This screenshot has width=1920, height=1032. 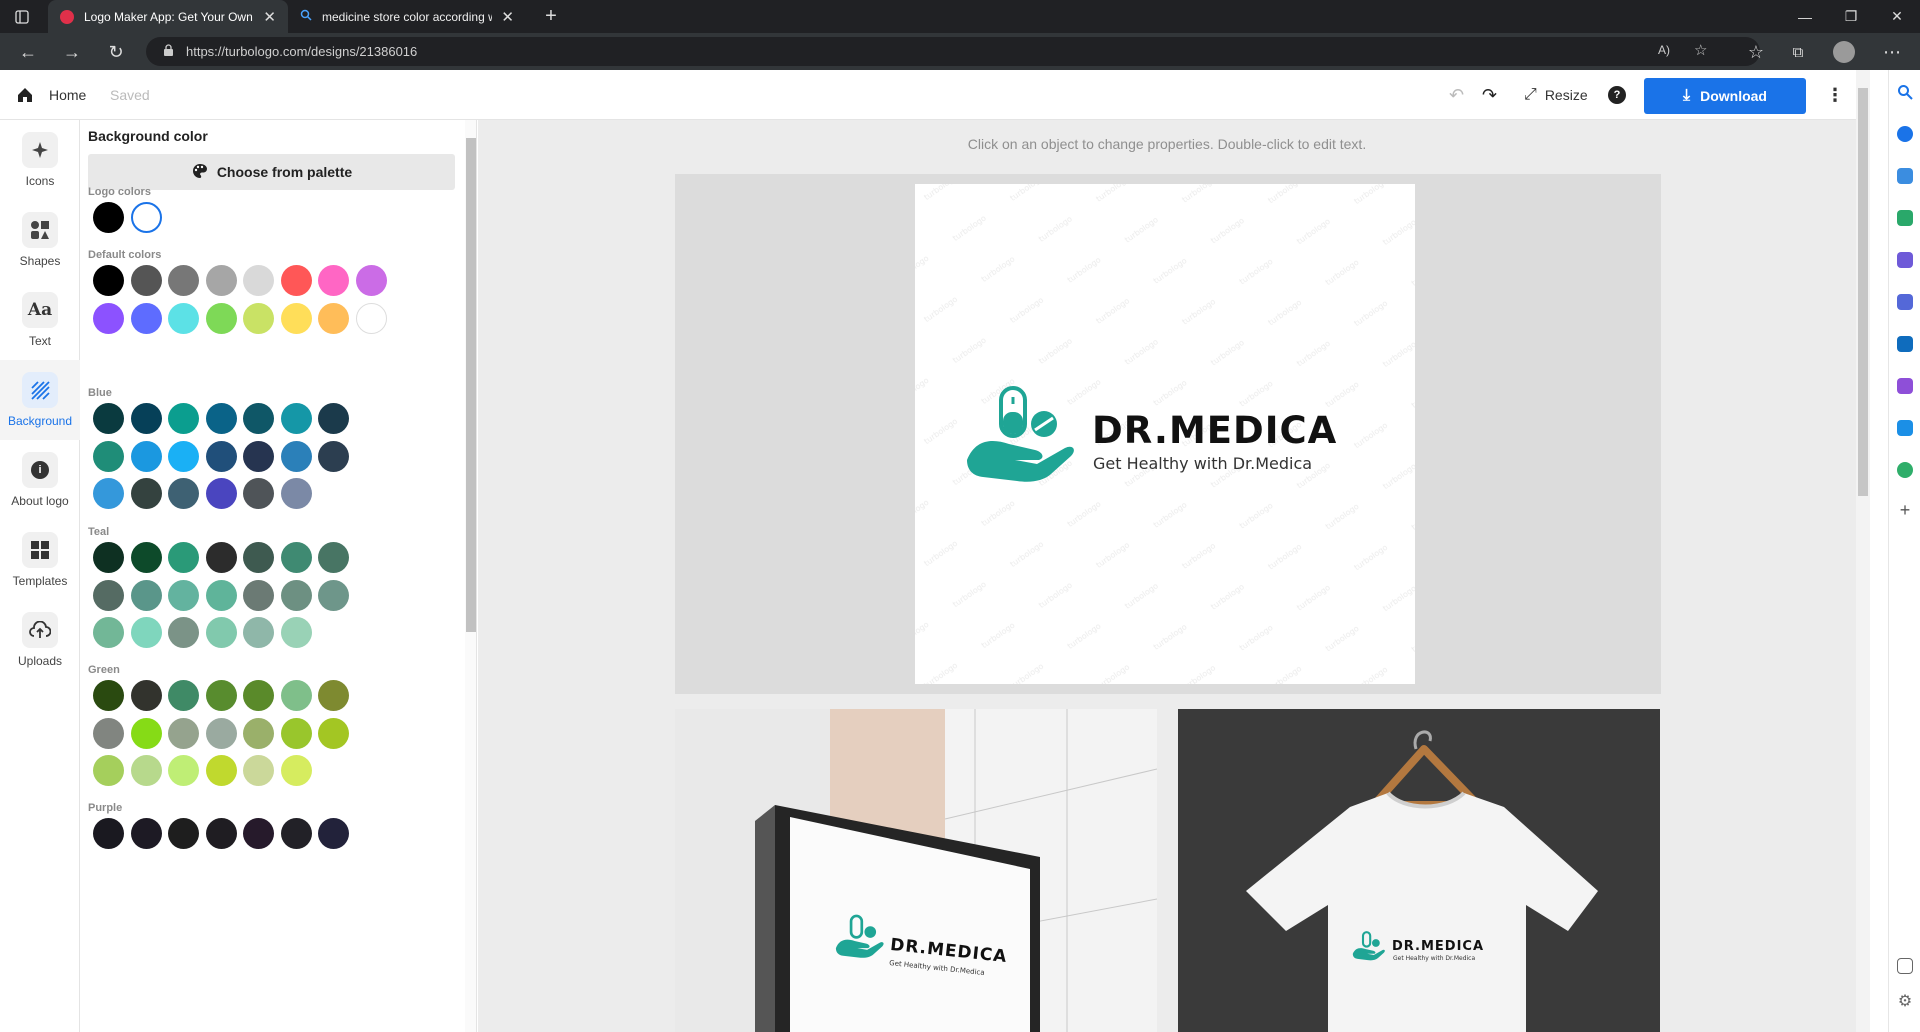 What do you see at coordinates (1905, 344) in the screenshot?
I see `outlook-icon` at bounding box center [1905, 344].